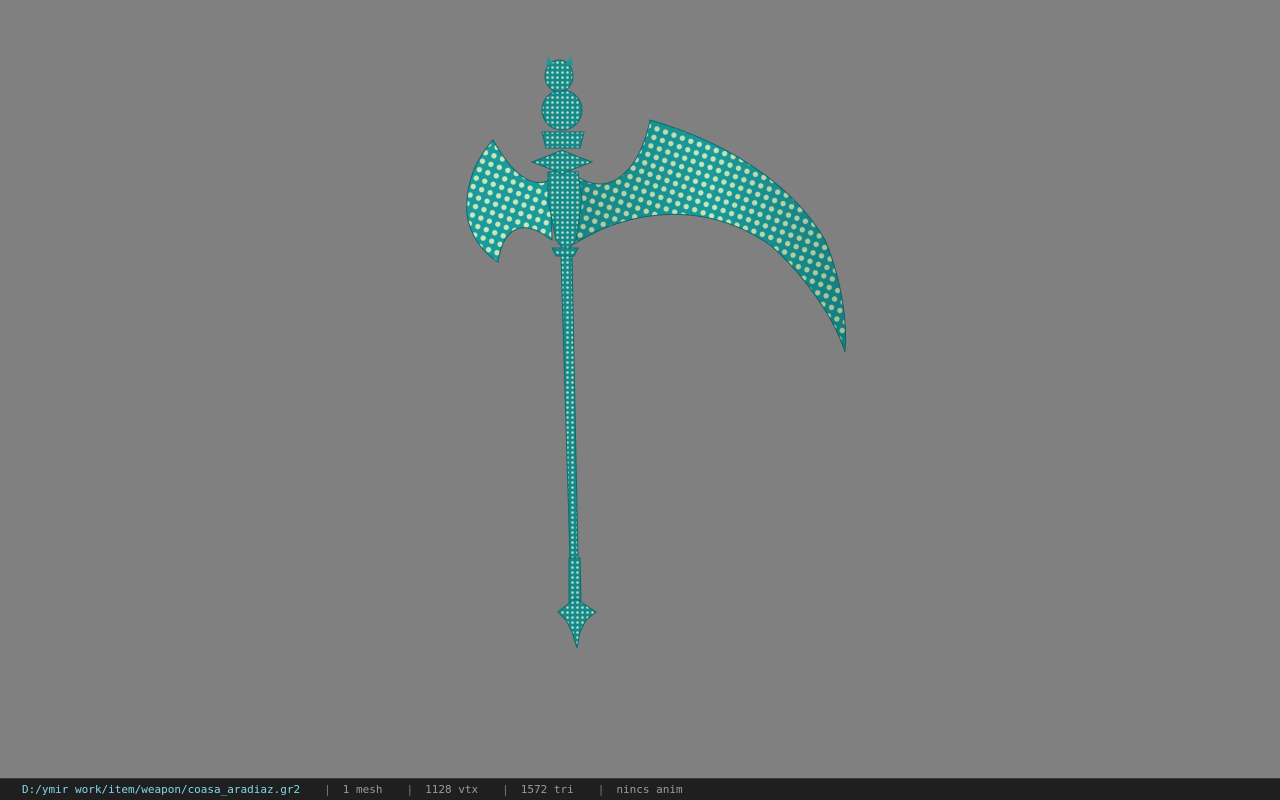 This screenshot has width=1280, height=800. Describe the element at coordinates (547, 789) in the screenshot. I see `triangle-count: 1572 tri` at that location.